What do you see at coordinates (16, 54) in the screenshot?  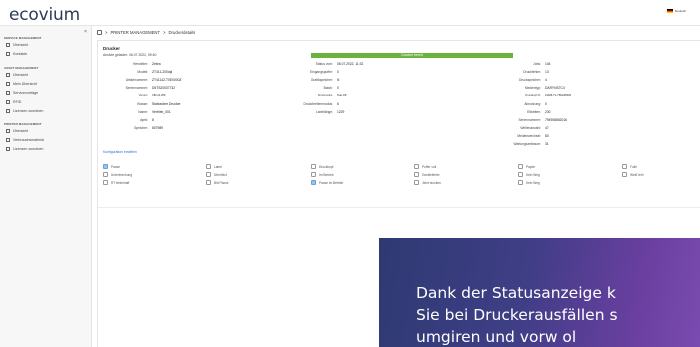 I see `sidebar-item-contacts: Kontakte` at bounding box center [16, 54].